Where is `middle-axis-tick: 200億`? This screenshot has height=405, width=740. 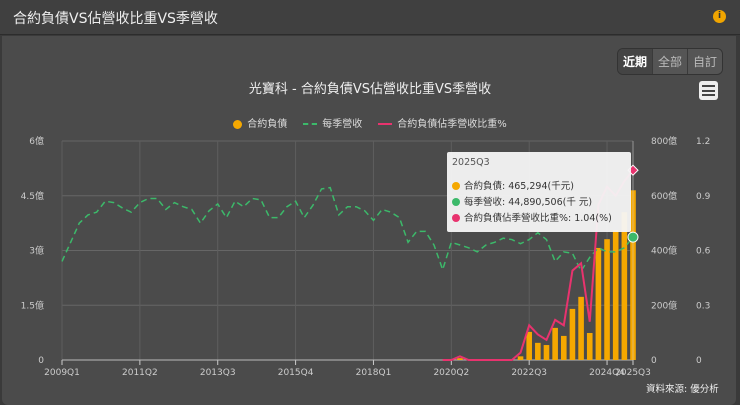
middle-axis-tick: 200億 is located at coordinates (664, 305).